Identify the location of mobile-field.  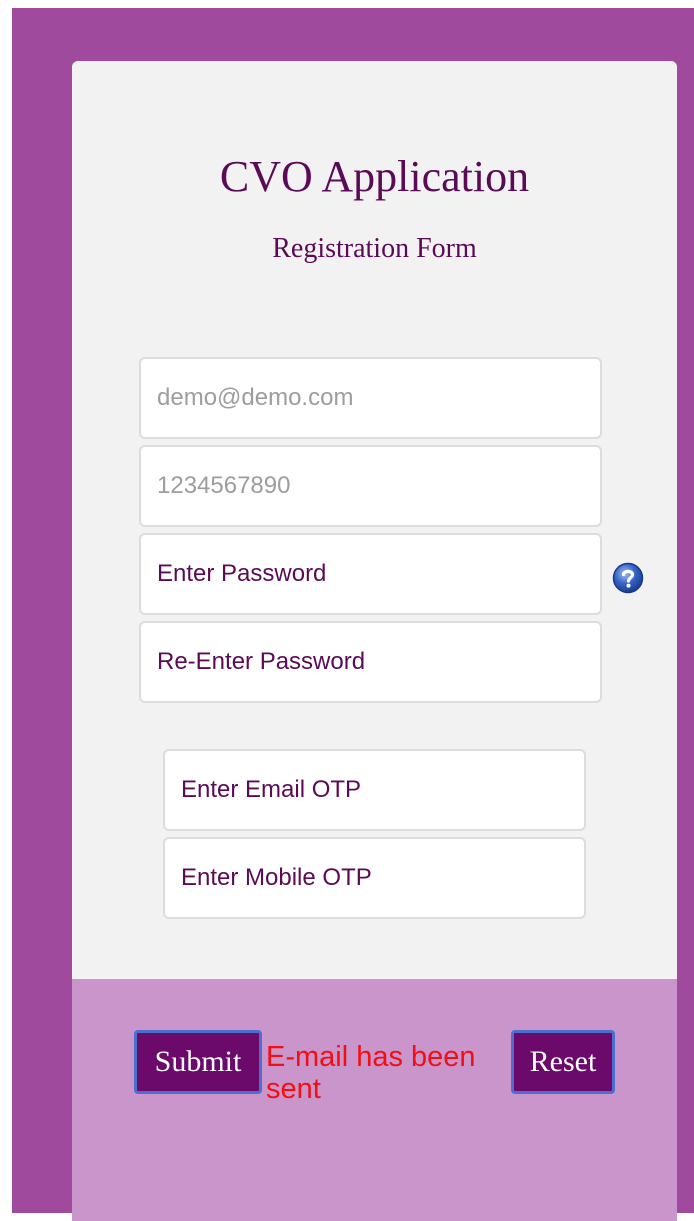
(370, 486).